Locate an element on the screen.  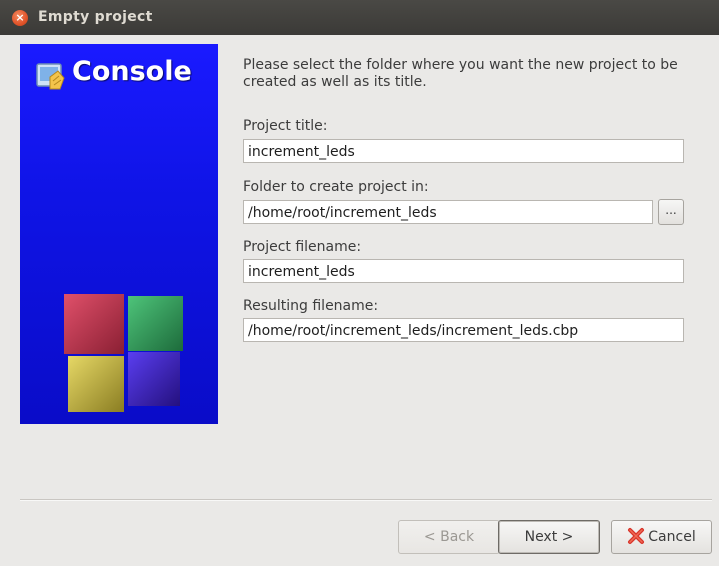
cubes-logo-icon is located at coordinates (123, 353).